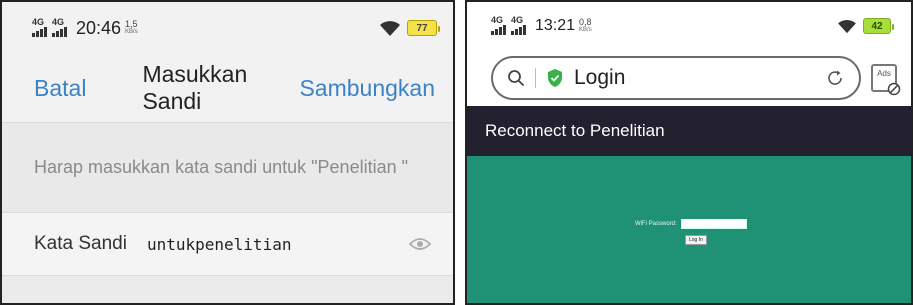 The width and height of the screenshot is (913, 305). Describe the element at coordinates (367, 88) in the screenshot. I see `connect-button: Sambungkan` at that location.